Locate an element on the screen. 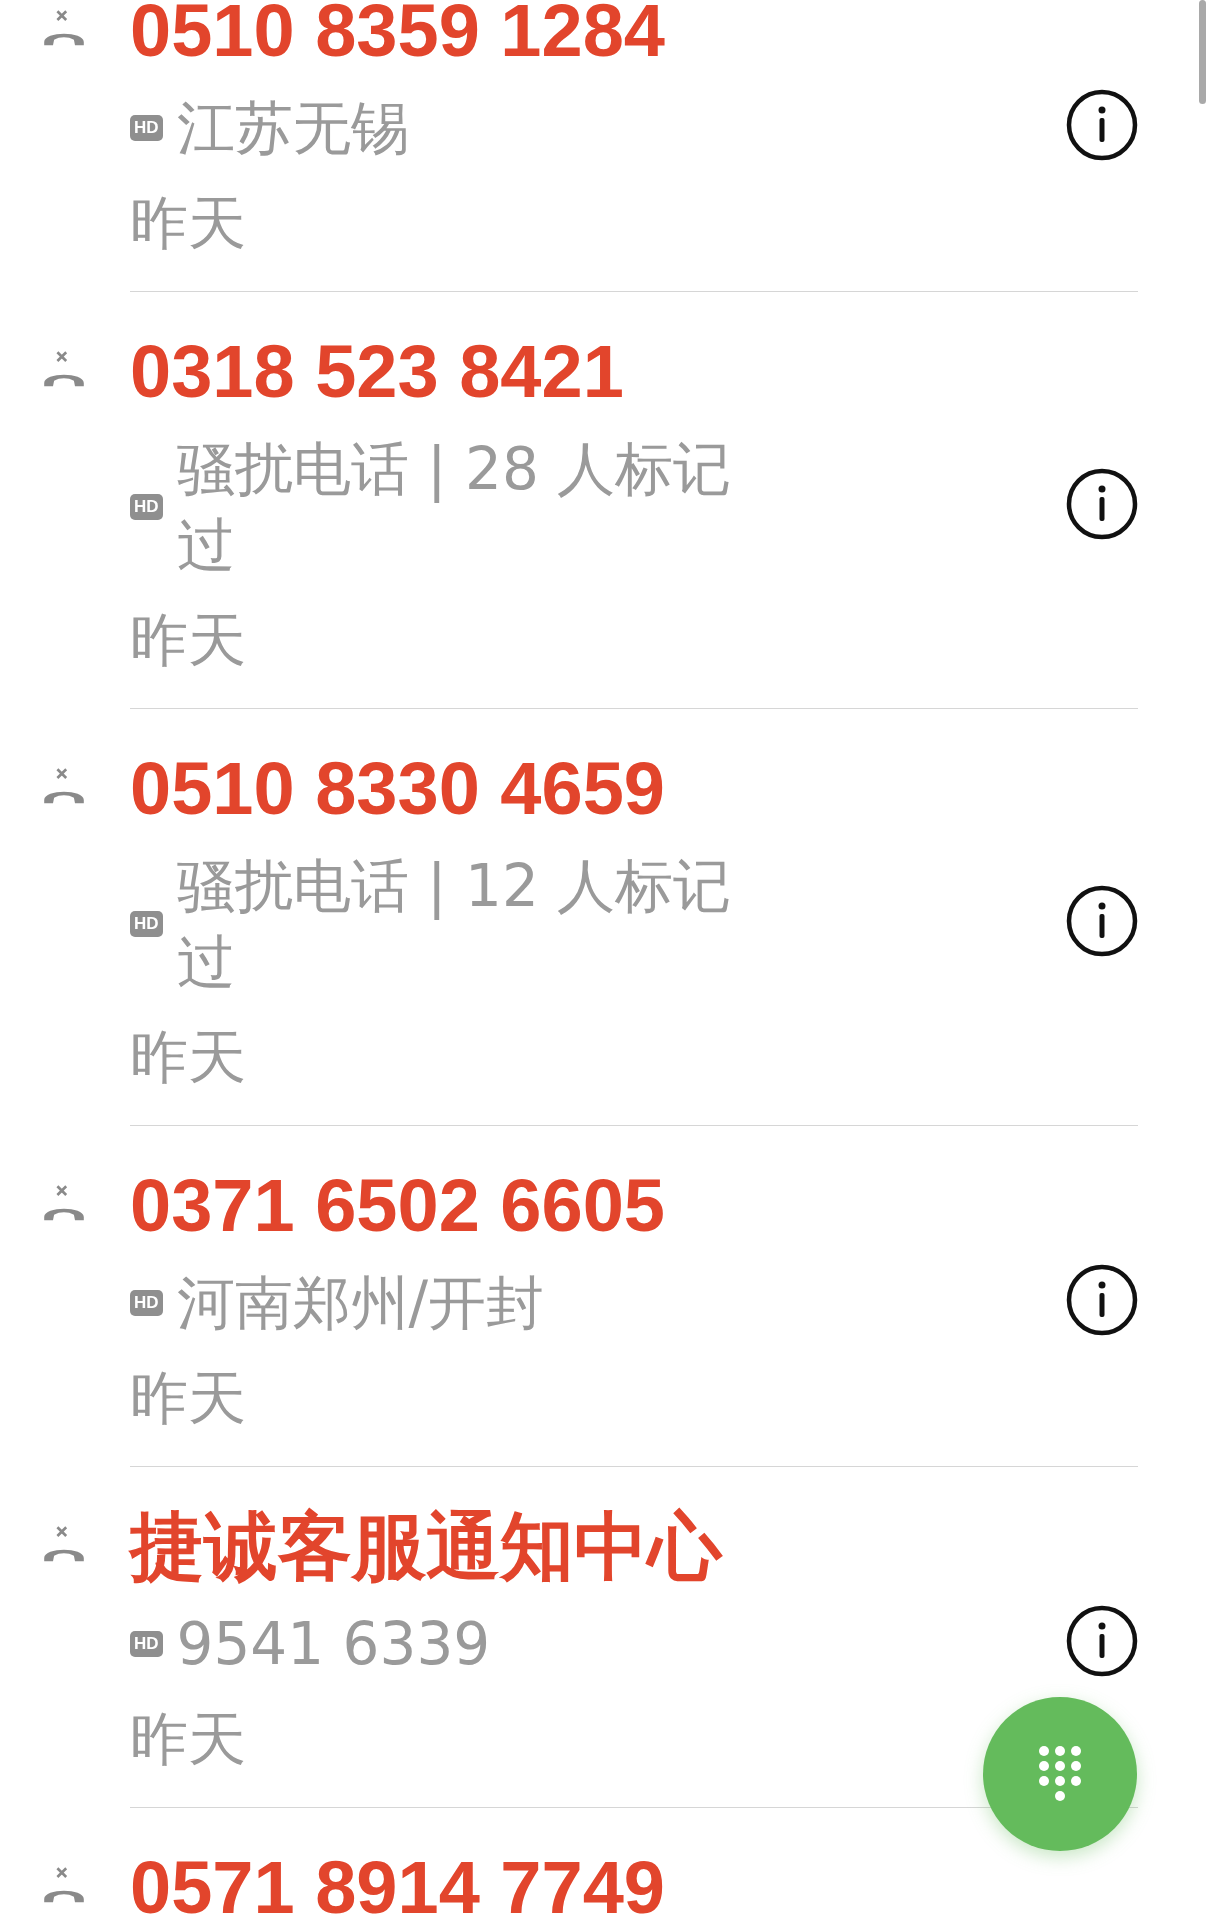 Image resolution: width=1216 pixels, height=1928 pixels. call-detail: 骚扰电话 | 12 人标记过 is located at coordinates (454, 924).